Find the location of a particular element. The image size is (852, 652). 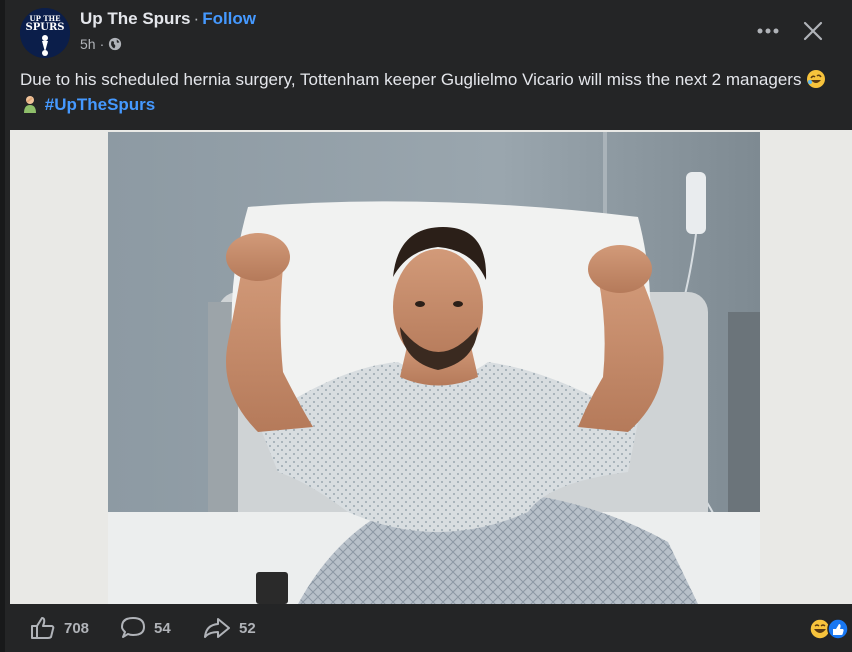

reaction-icons is located at coordinates (829, 629).